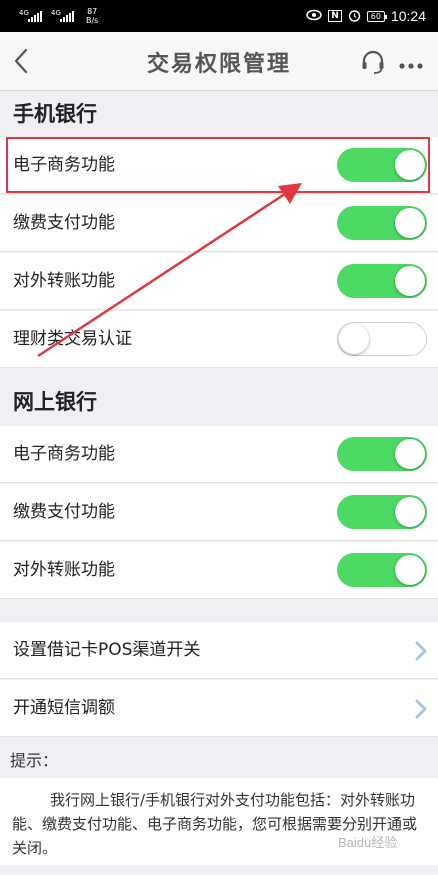  Describe the element at coordinates (219, 339) in the screenshot. I see `setting-row-mobile-wealth-auth: 理财类交易认证` at that location.